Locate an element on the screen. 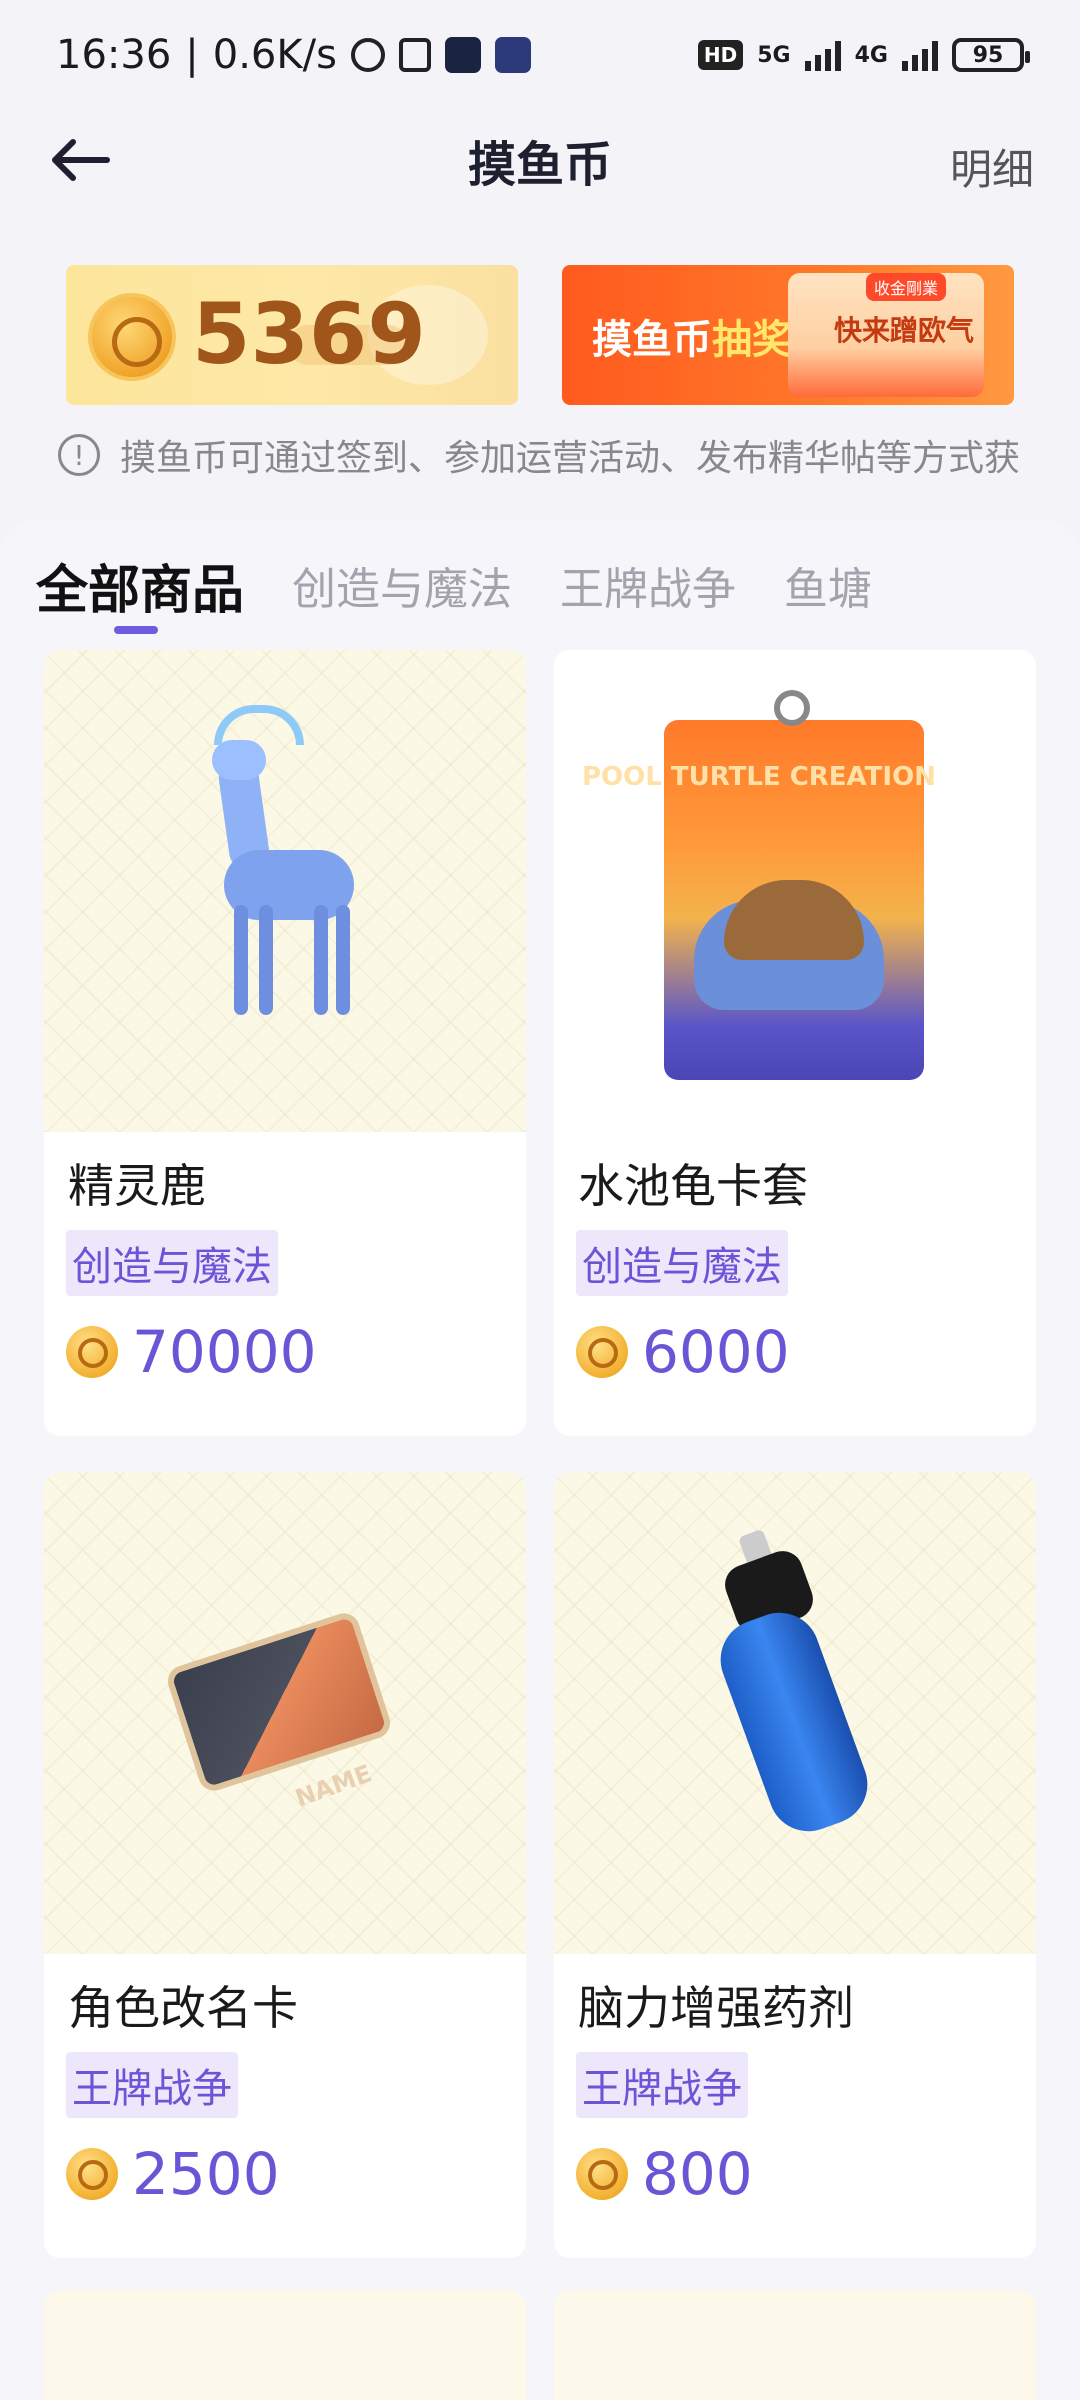  product-price: 800 is located at coordinates (664, 2174).